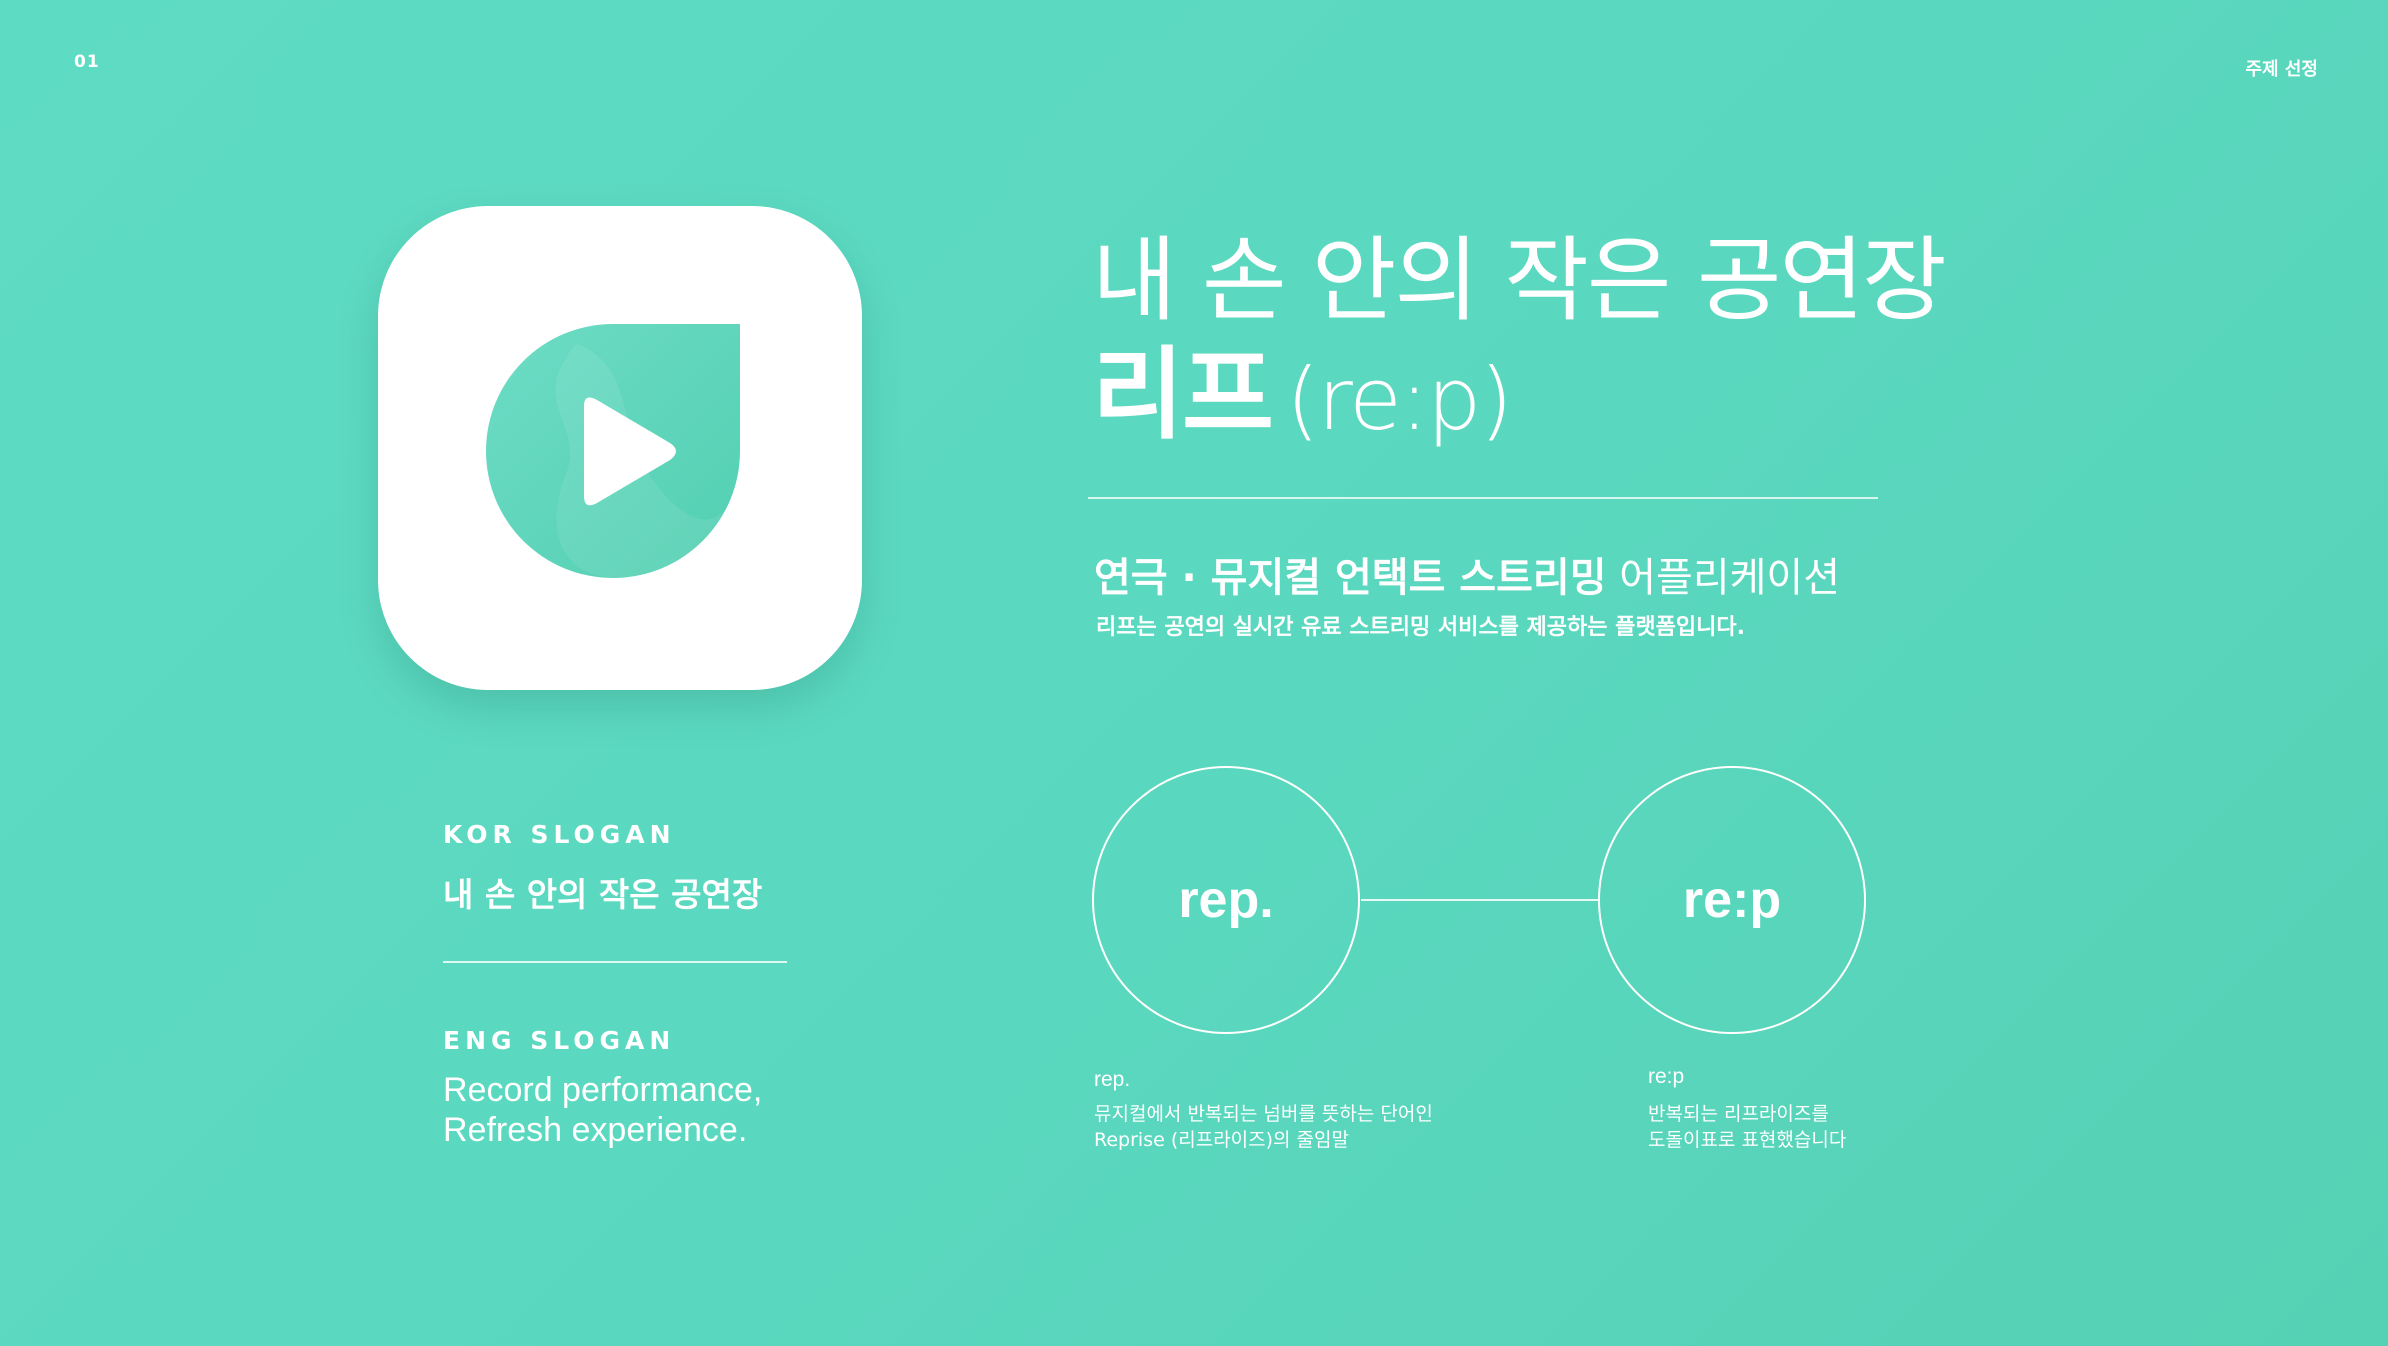 Image resolution: width=2388 pixels, height=1346 pixels. I want to click on tagline-light: 어플리케이션, so click(1723, 578).